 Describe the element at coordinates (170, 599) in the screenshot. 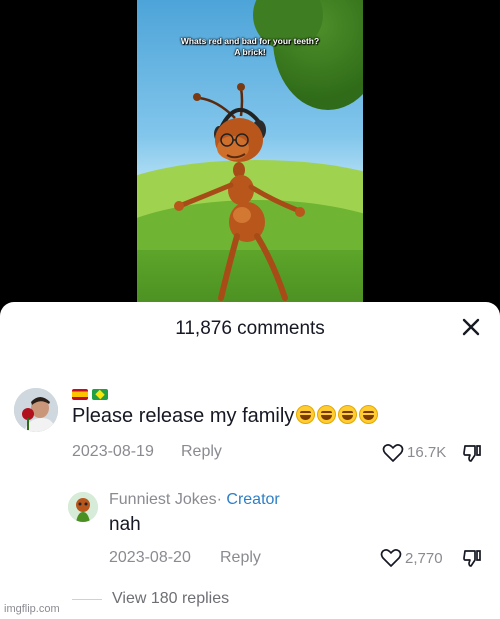

I see `view-replies-button: View 180 replies` at that location.